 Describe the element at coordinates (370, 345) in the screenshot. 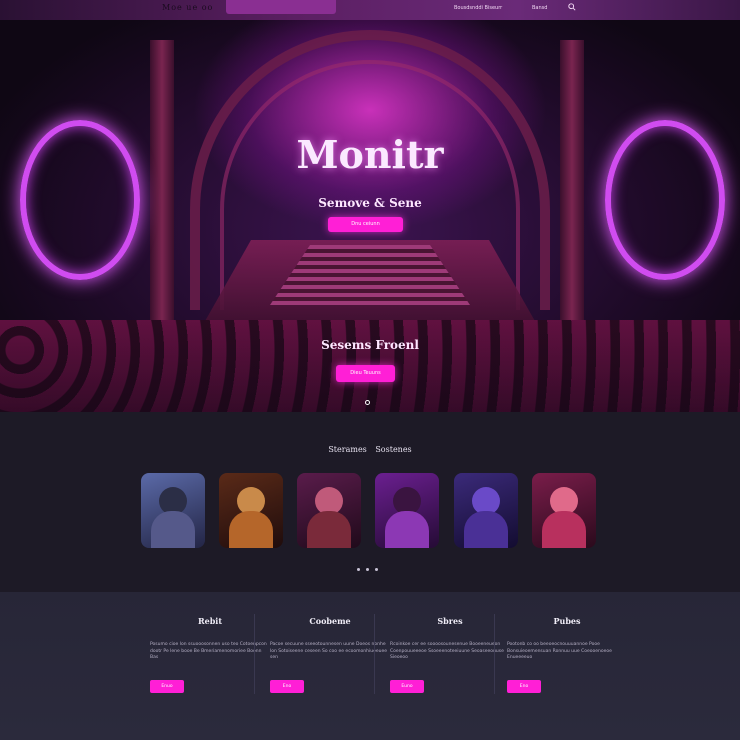

I see `hero-subtitle-2: Sesems Froenl` at that location.